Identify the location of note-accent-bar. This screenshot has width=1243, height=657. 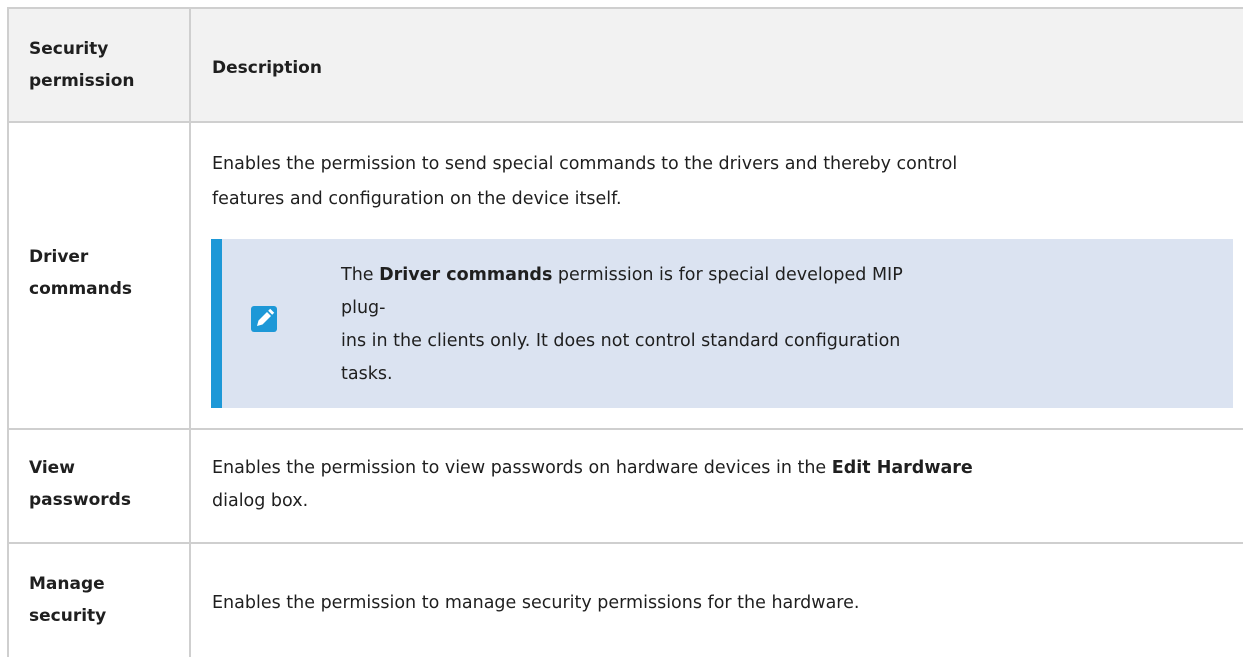
(216, 323).